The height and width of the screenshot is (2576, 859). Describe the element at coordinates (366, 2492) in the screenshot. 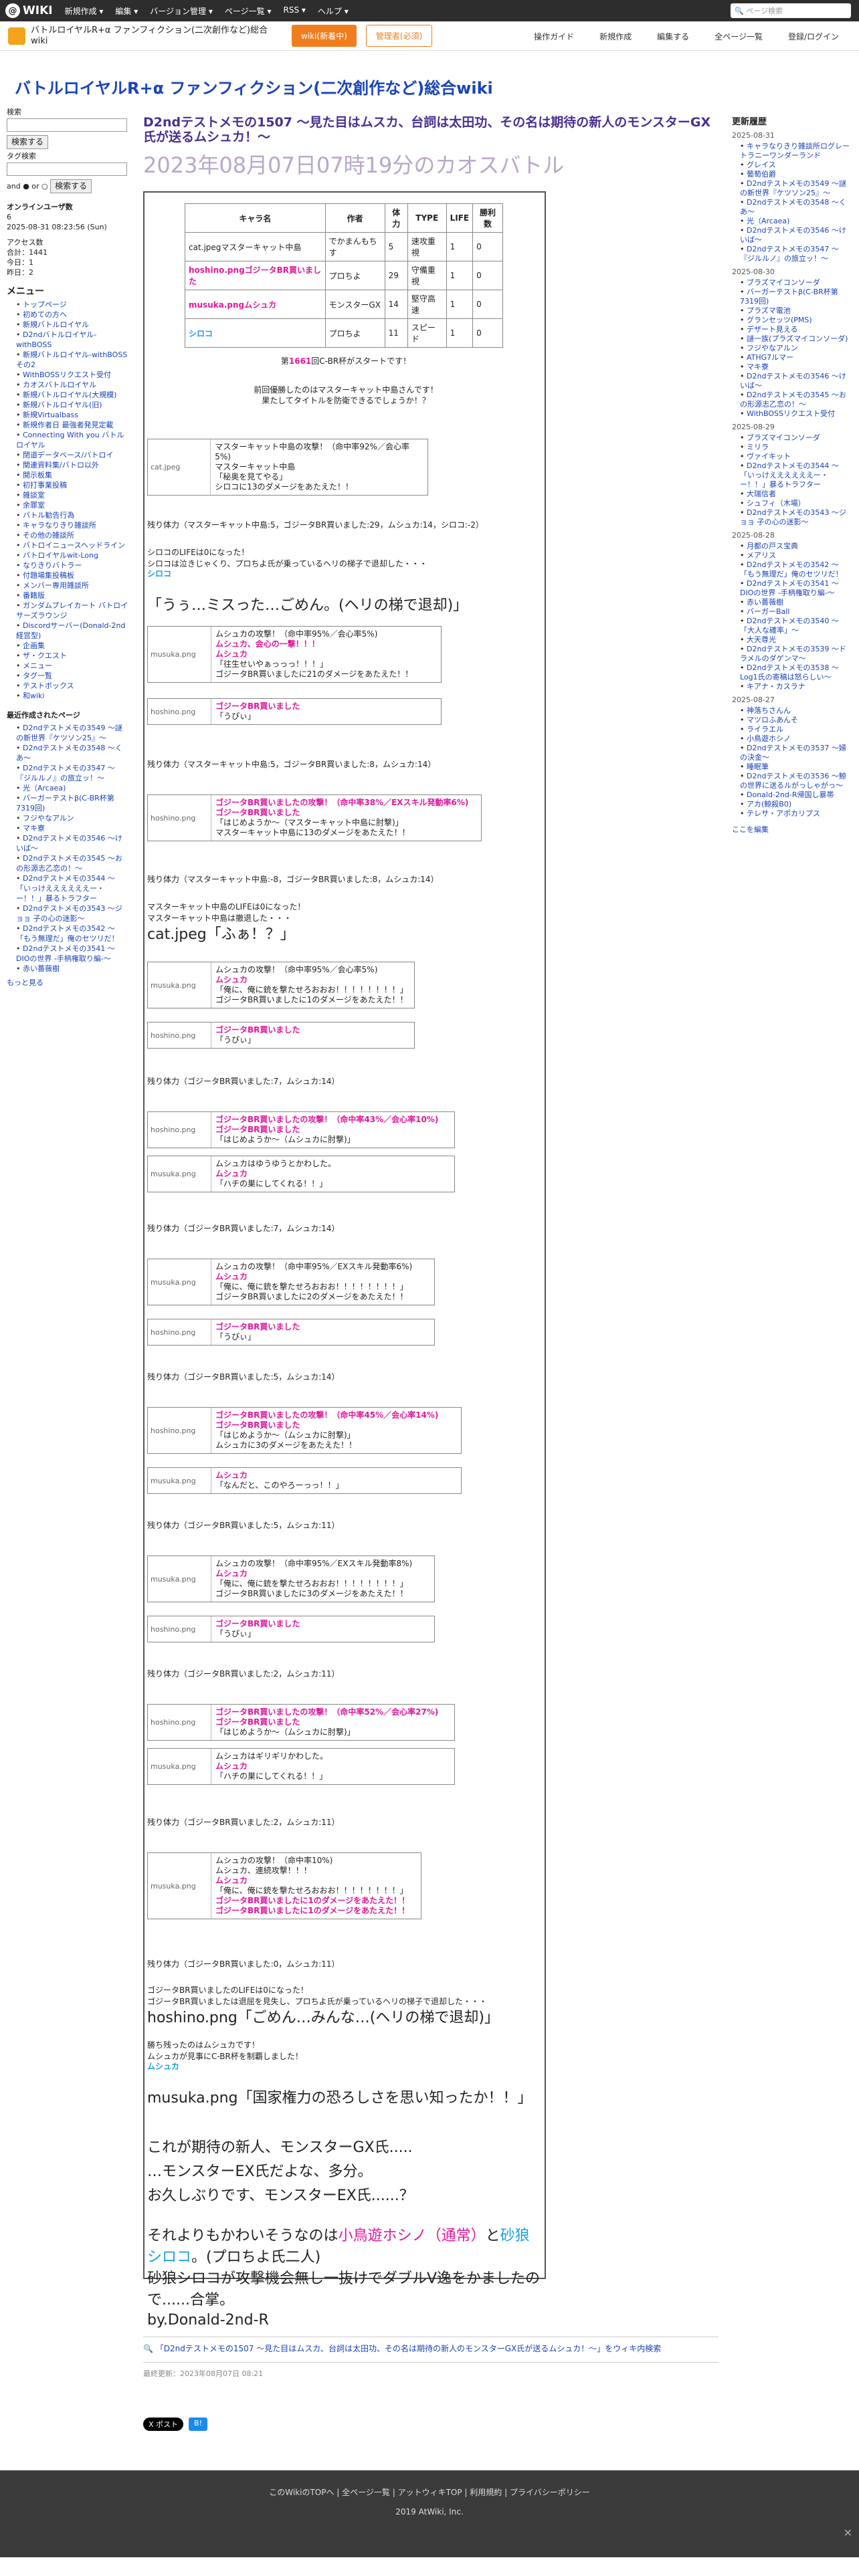

I see `footer-link: 全ページ一覧` at that location.